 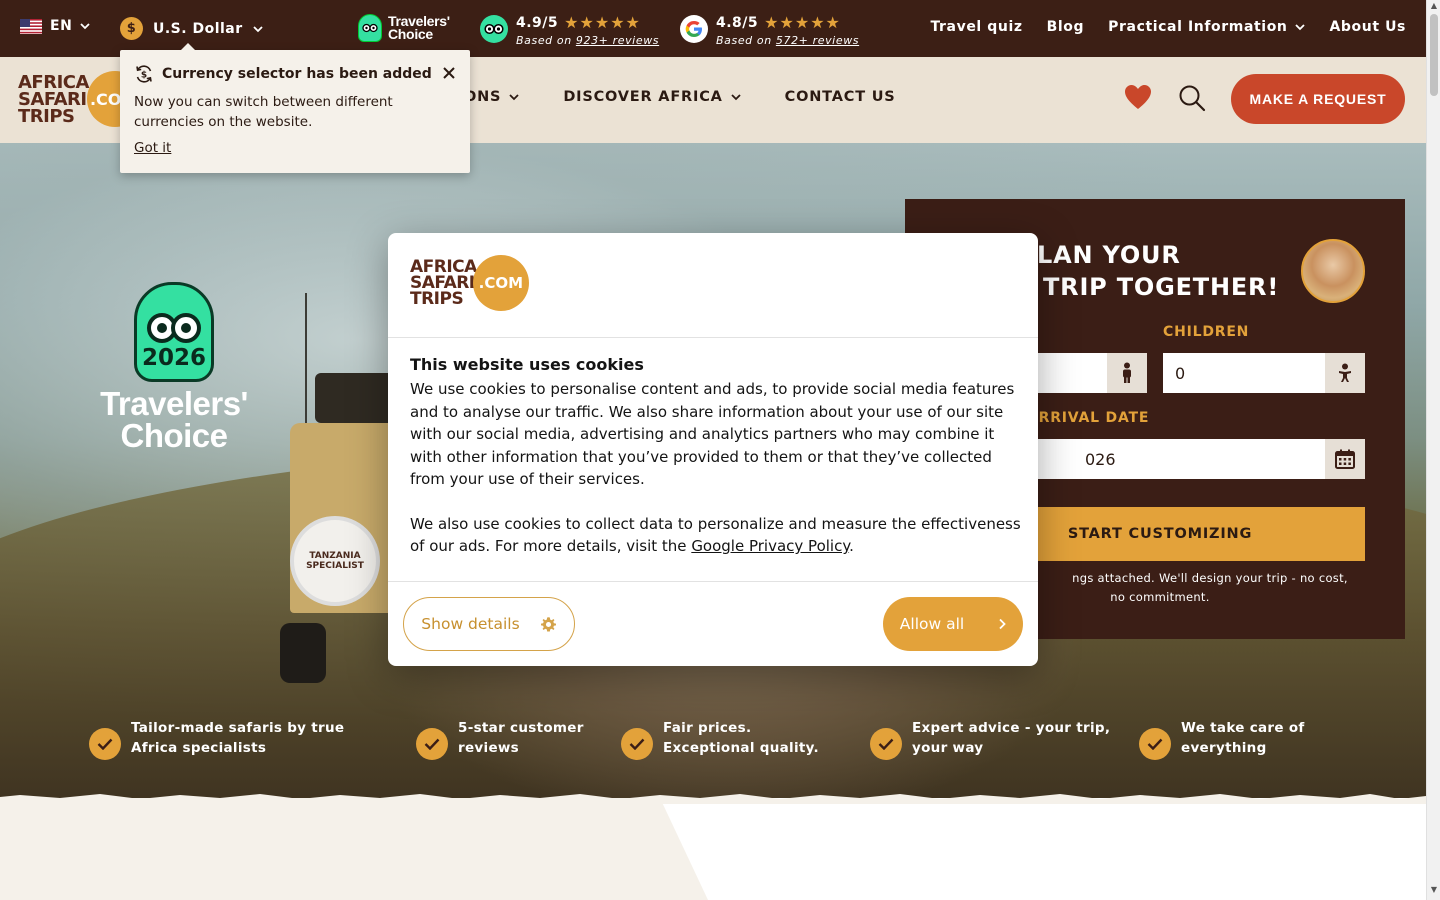 What do you see at coordinates (53, 82) in the screenshot?
I see `logo-line: AFRICA` at bounding box center [53, 82].